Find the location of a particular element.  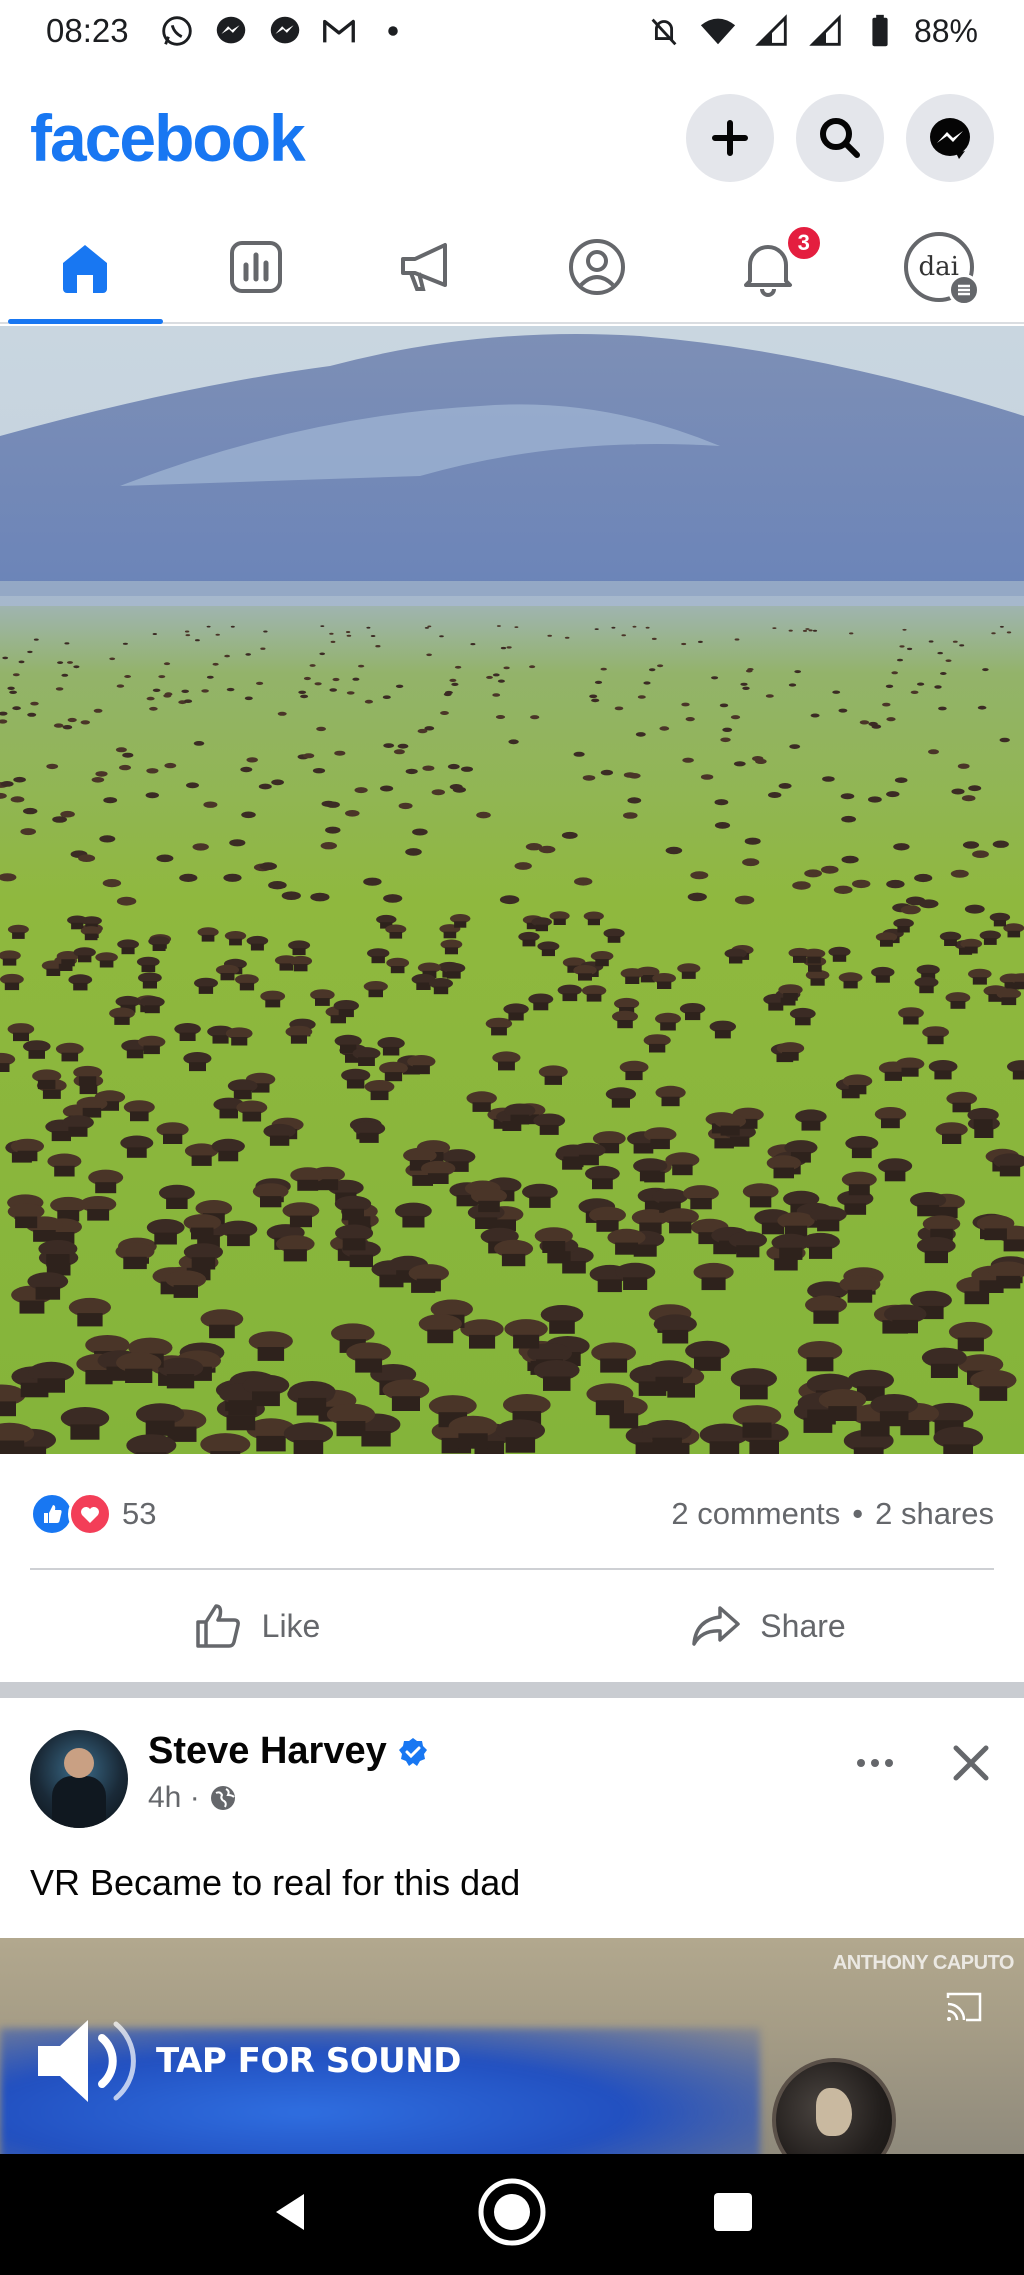

more-options-icon is located at coordinates (875, 1763).